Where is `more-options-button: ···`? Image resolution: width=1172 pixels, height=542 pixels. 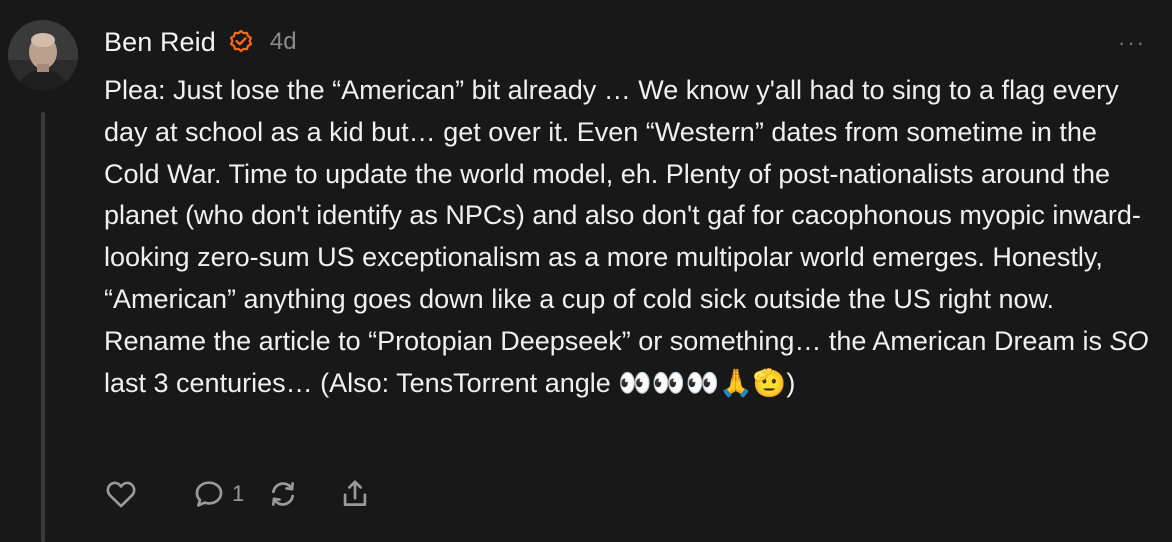 more-options-button: ··· is located at coordinates (1132, 43).